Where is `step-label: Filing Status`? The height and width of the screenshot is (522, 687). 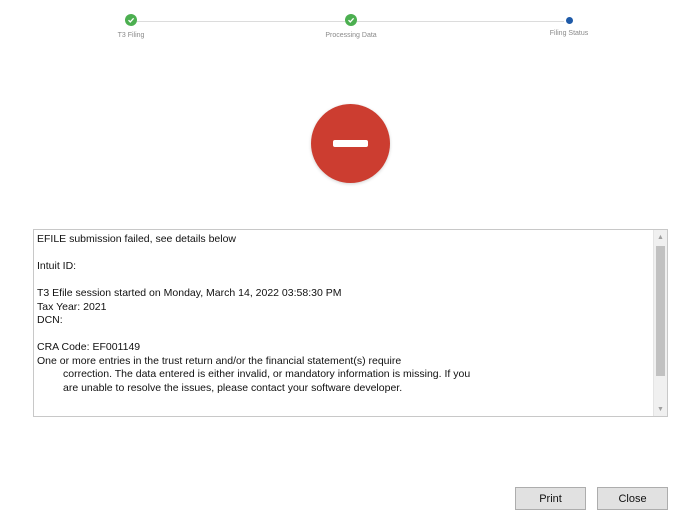 step-label: Filing Status is located at coordinates (569, 33).